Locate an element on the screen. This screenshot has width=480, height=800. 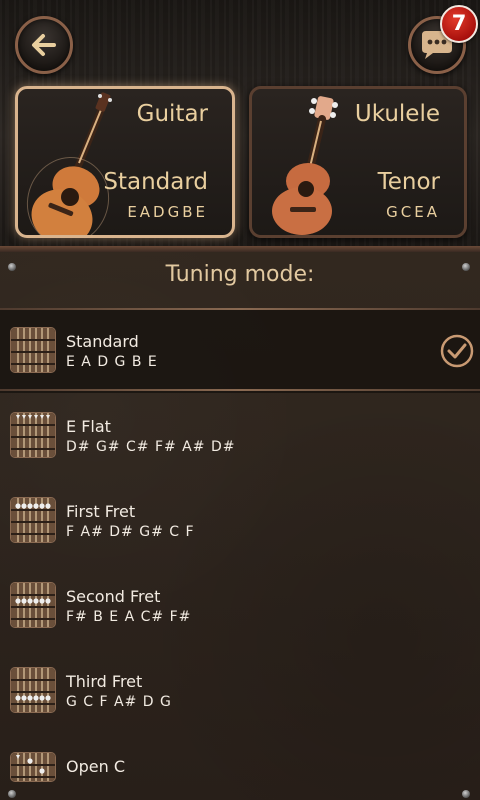
back-arrow-icon is located at coordinates (44, 45).